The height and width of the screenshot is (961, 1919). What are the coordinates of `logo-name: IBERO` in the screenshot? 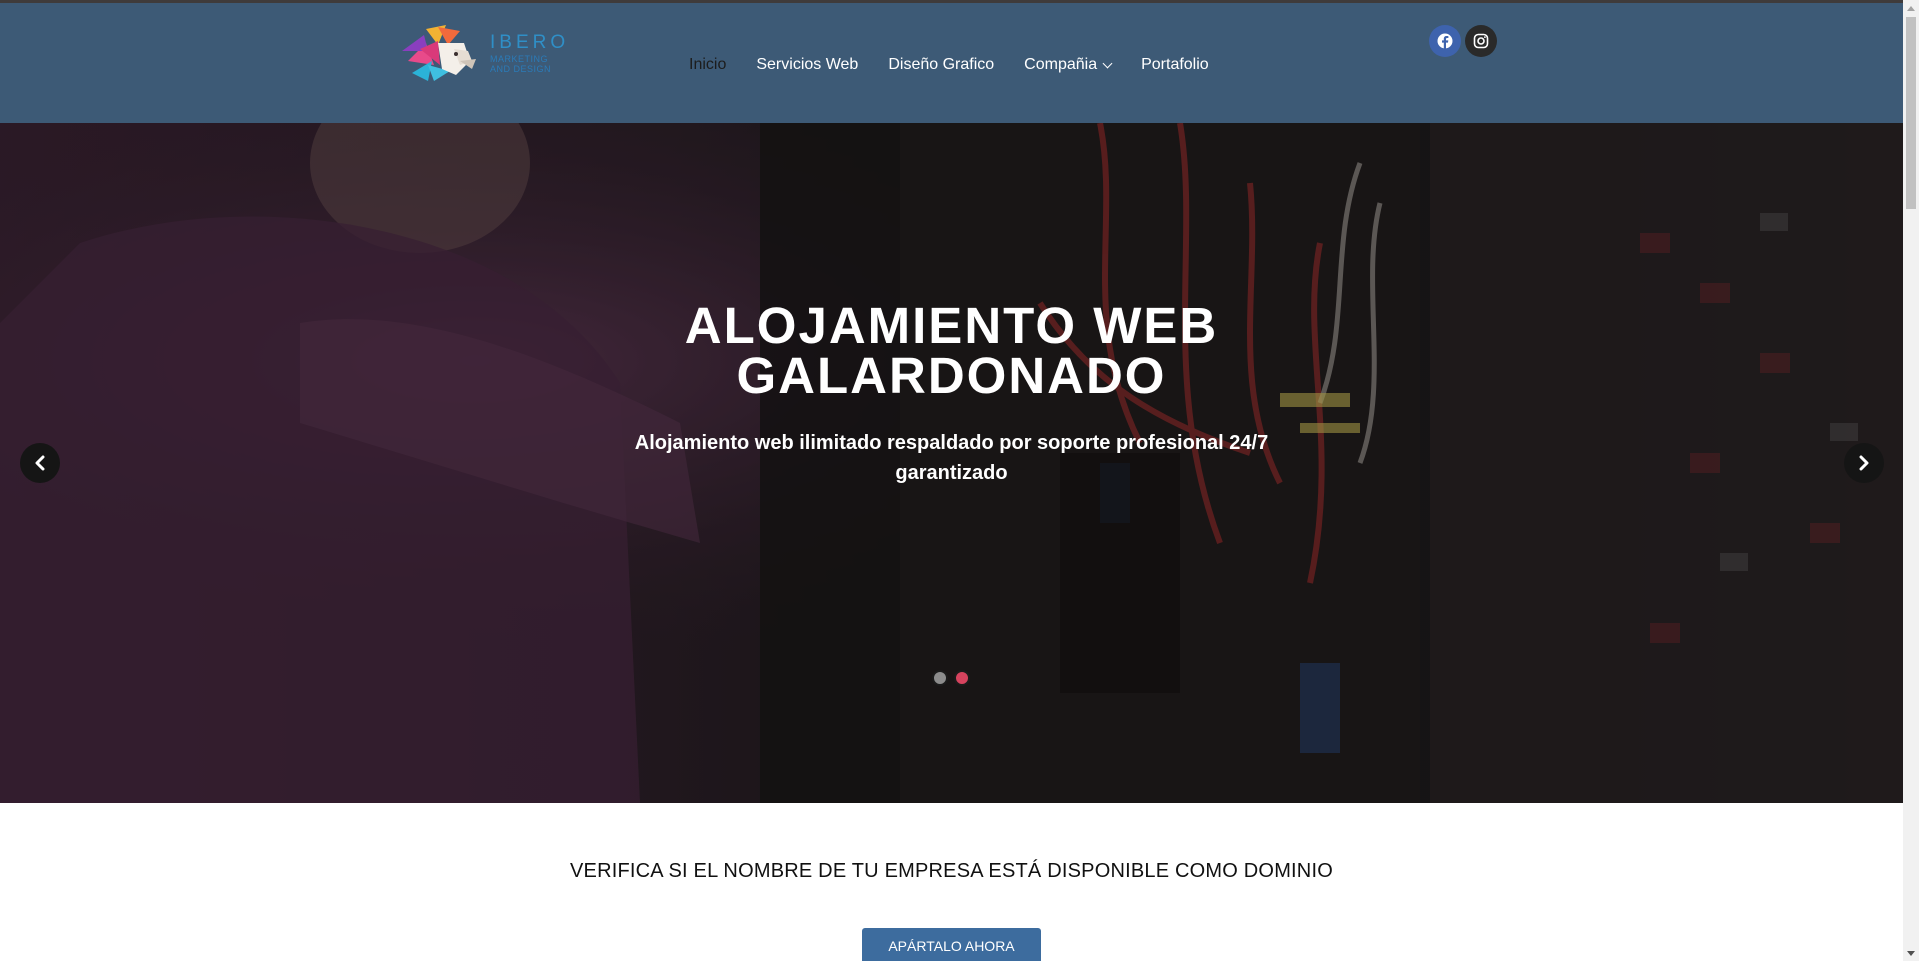 It's located at (530, 42).